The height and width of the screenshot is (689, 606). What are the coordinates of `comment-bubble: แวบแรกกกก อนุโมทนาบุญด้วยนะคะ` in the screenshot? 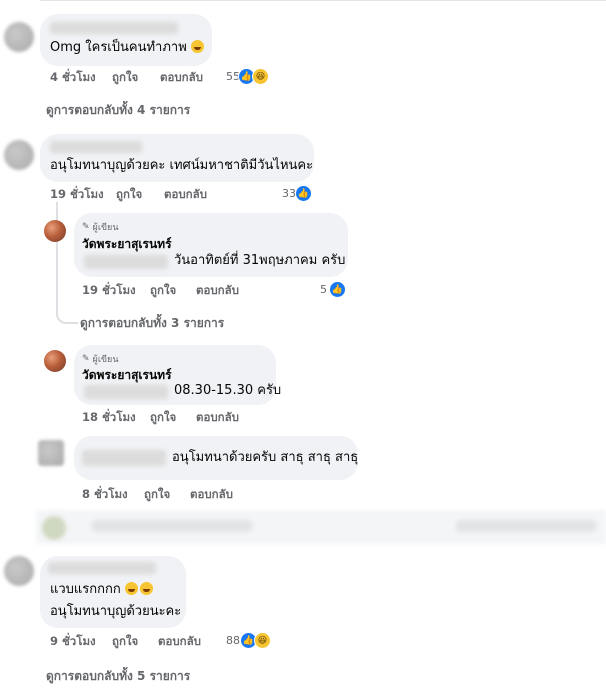 It's located at (113, 592).